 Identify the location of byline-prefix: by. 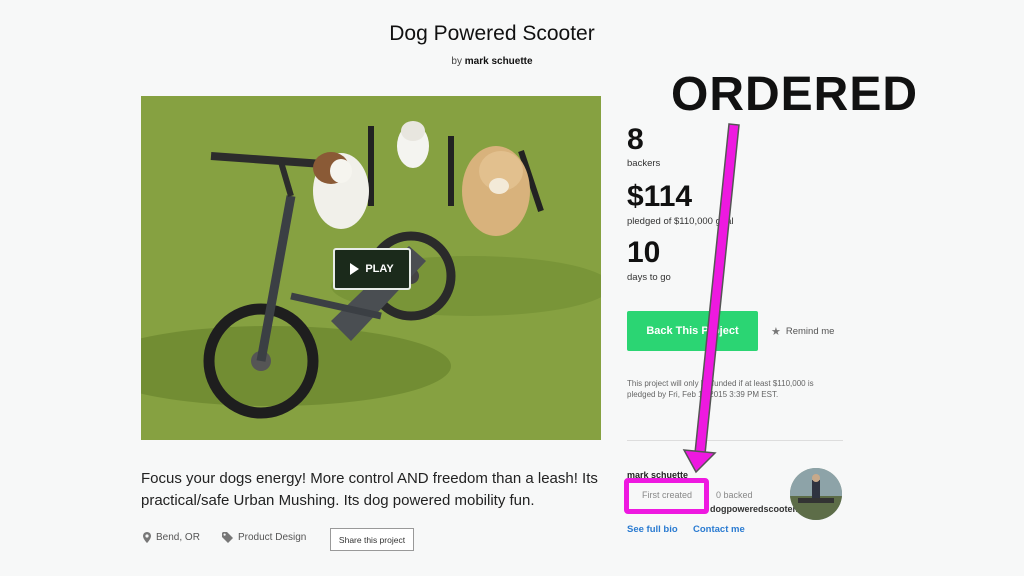
(456, 61).